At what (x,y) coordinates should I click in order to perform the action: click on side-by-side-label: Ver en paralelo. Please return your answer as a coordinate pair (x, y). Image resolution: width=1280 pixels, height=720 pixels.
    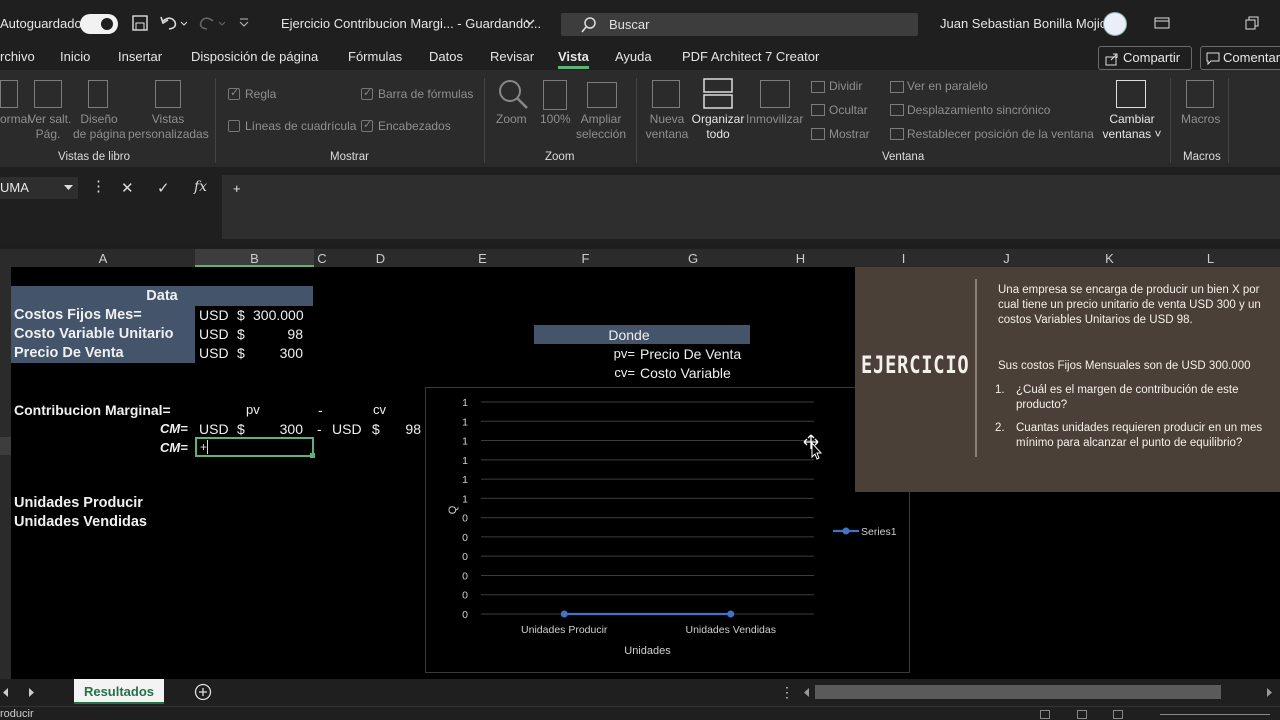
    Looking at the image, I should click on (947, 86).